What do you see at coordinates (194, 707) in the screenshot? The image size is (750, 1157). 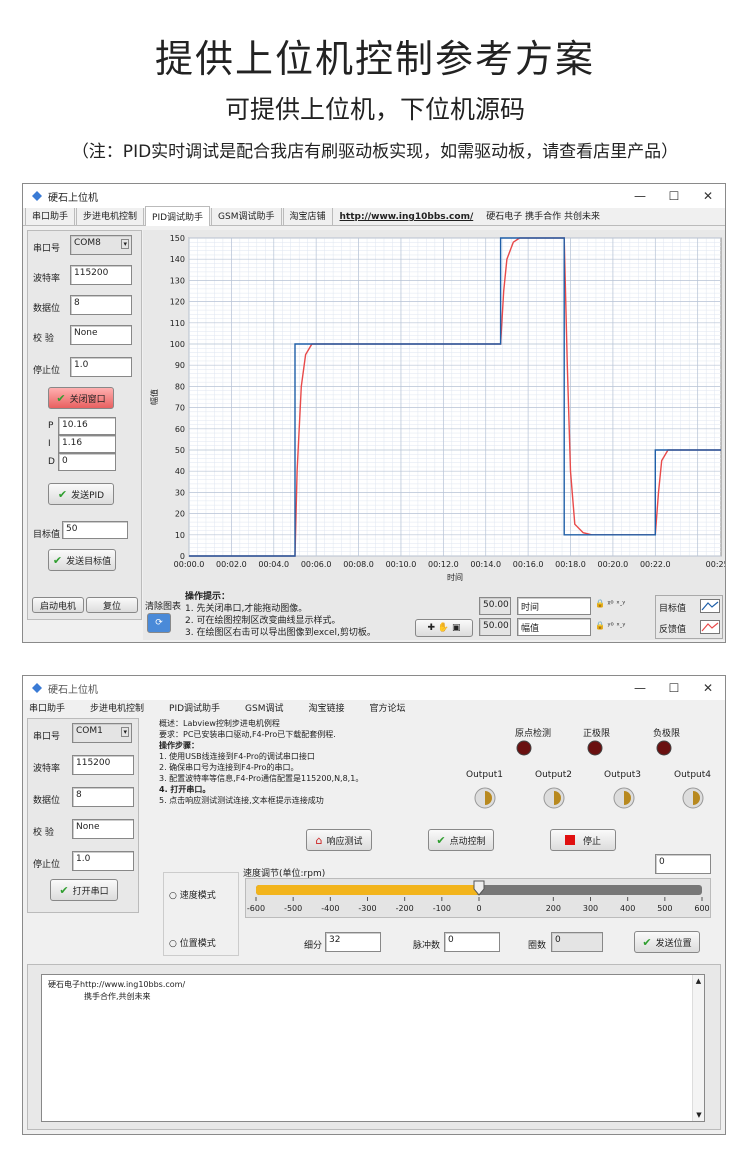 I see `menu-pid: PID调试助手` at bounding box center [194, 707].